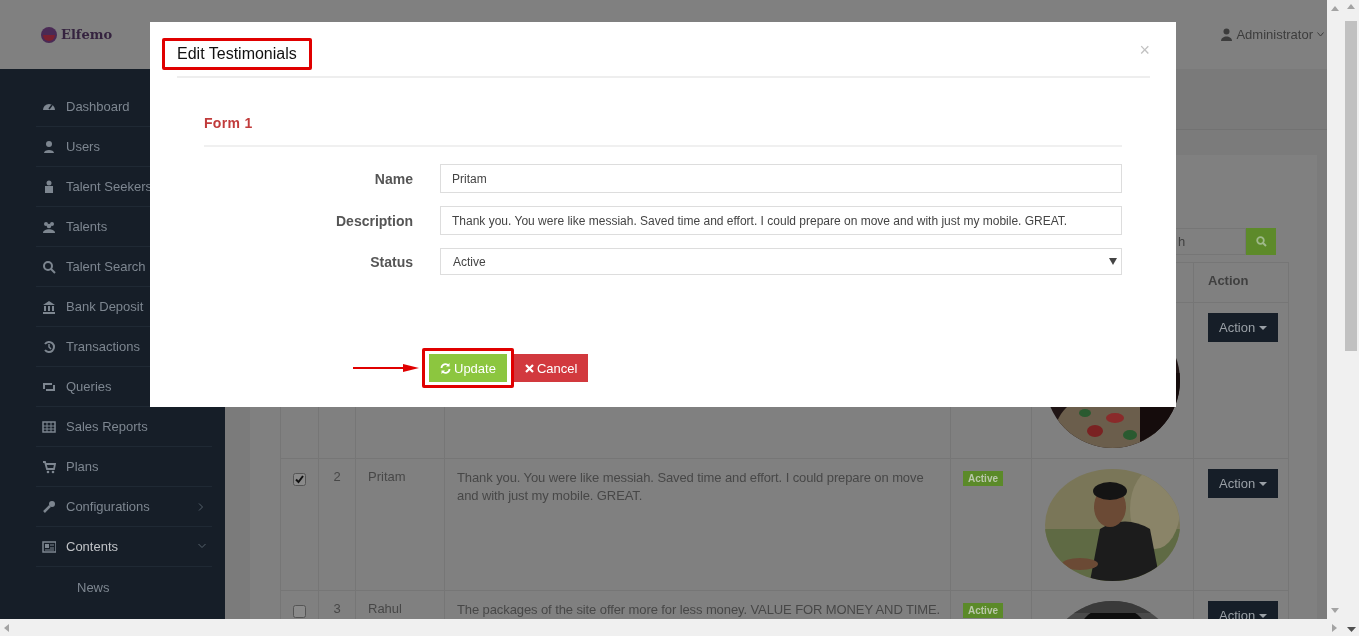 The height and width of the screenshot is (636, 1359). What do you see at coordinates (49, 346) in the screenshot?
I see `history-icon` at bounding box center [49, 346].